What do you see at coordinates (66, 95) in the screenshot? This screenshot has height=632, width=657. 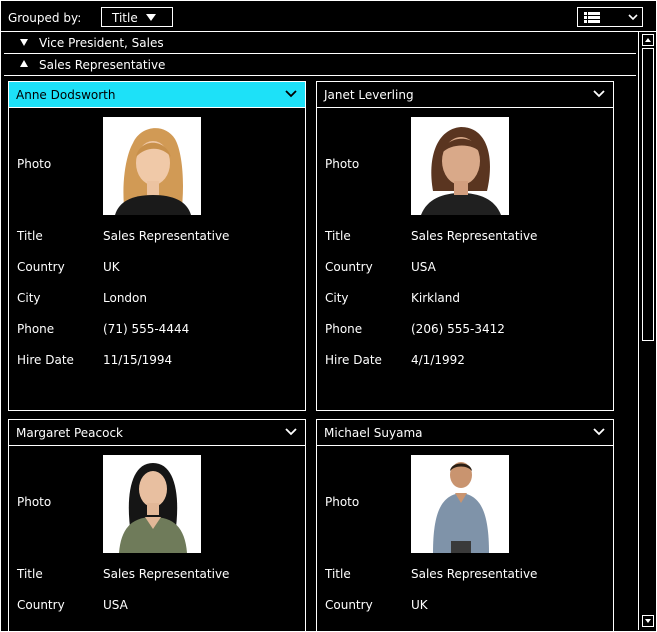 I see `employee-name: Anne Dodsworth` at bounding box center [66, 95].